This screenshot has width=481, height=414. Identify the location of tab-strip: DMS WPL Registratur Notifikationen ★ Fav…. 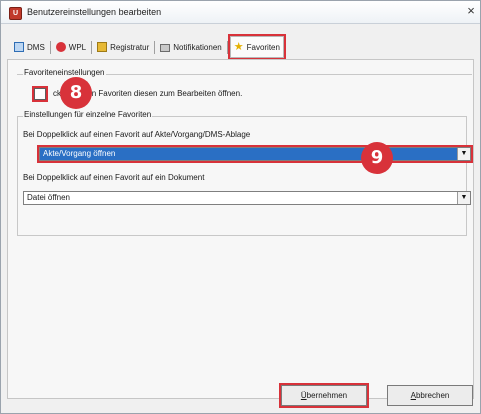
(147, 47).